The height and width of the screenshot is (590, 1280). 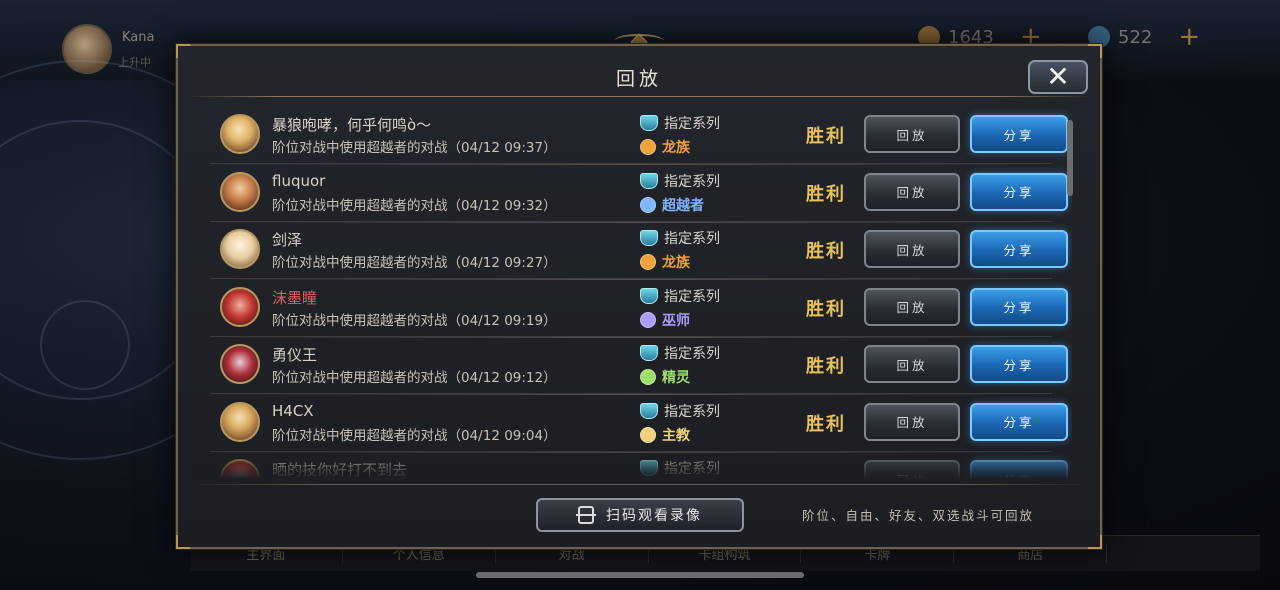 What do you see at coordinates (1070, 158) in the screenshot?
I see `list-scrollbar` at bounding box center [1070, 158].